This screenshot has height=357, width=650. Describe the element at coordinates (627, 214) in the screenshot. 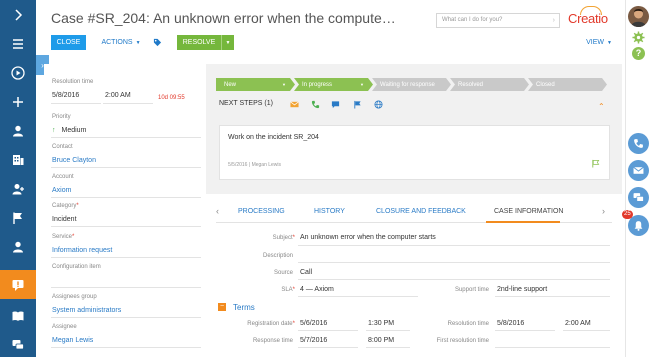

I see `notification-count-badge: 25` at that location.